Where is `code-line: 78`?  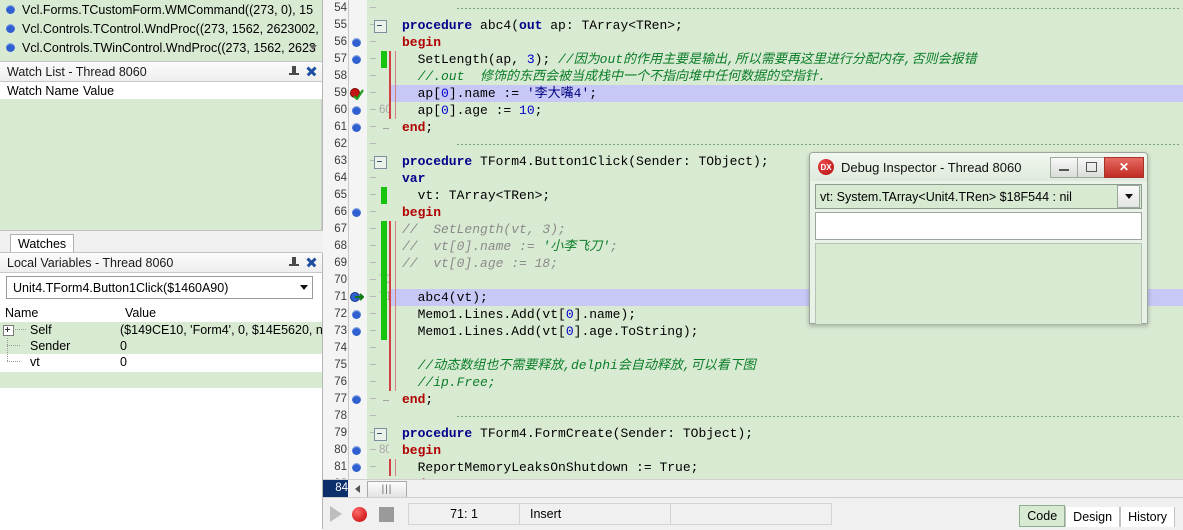 code-line: 78 is located at coordinates (753, 416).